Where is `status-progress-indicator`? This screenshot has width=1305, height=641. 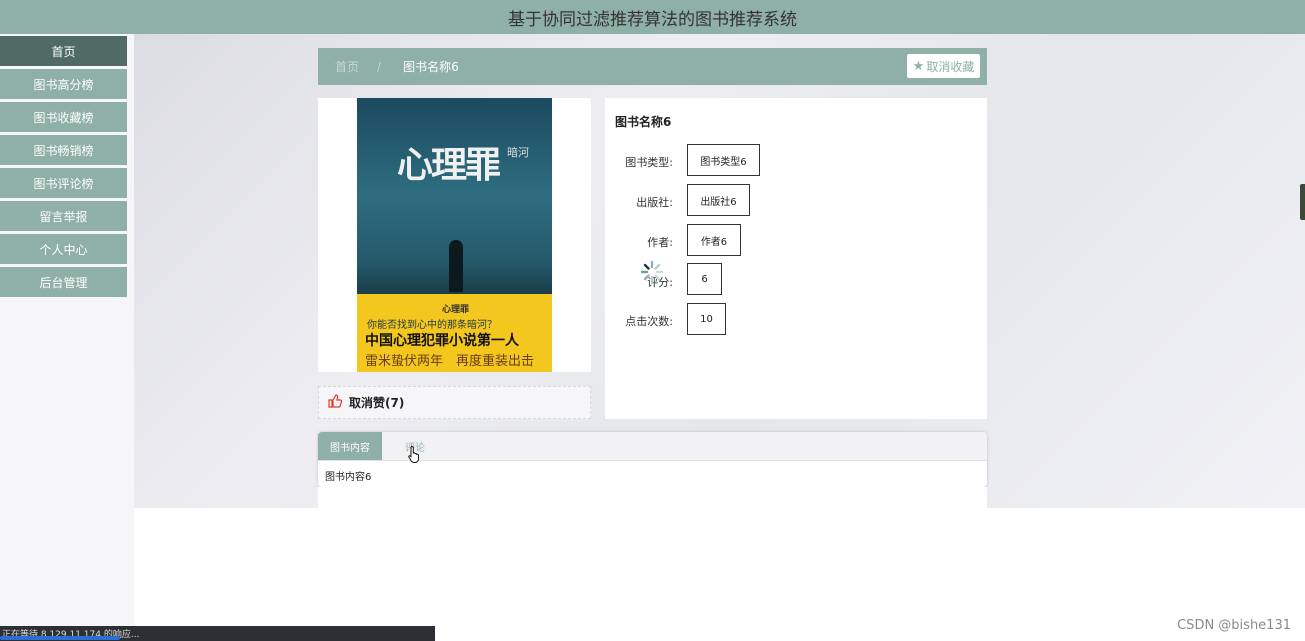
status-progress-indicator is located at coordinates (60, 638).